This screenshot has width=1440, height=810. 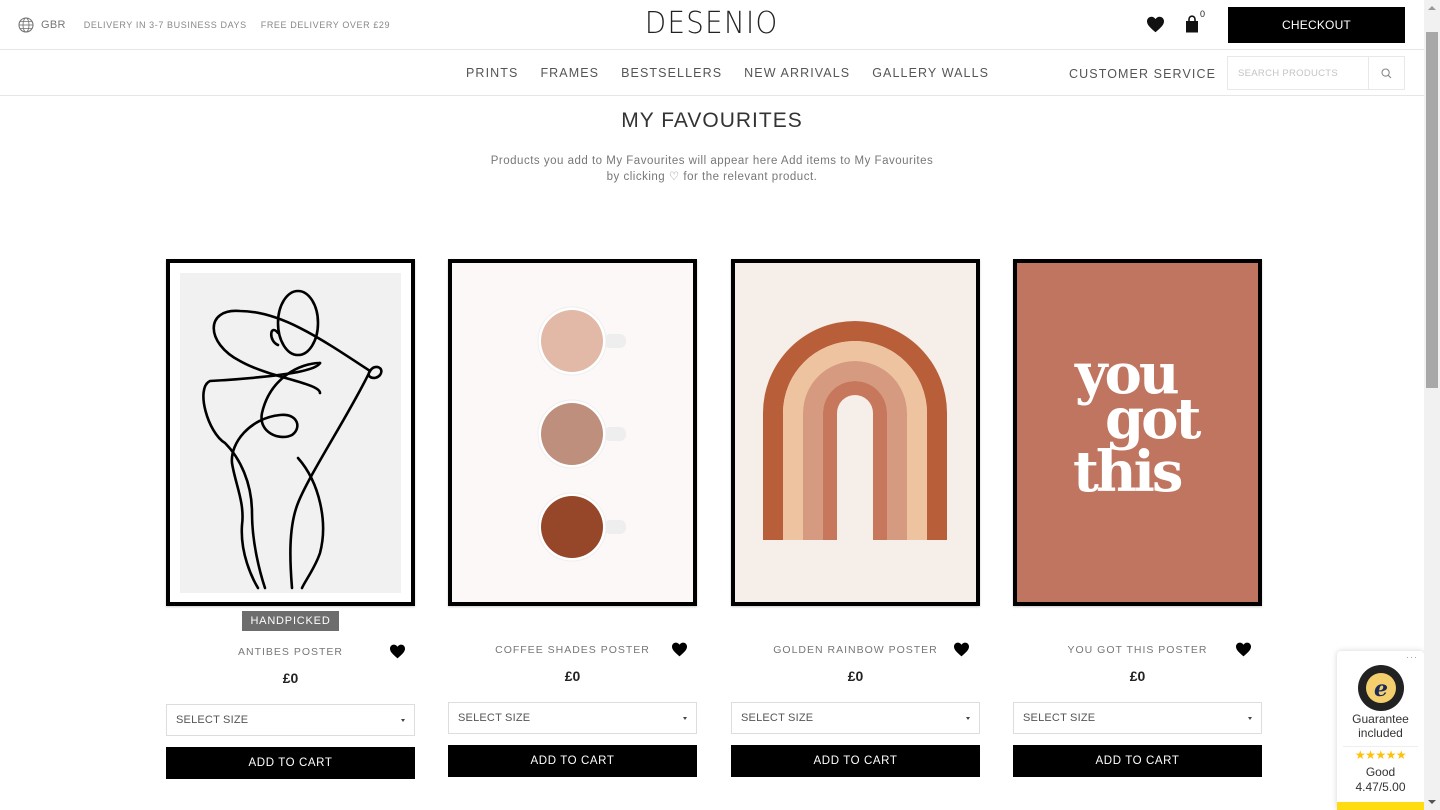 What do you see at coordinates (572, 650) in the screenshot?
I see `product-name: COFFEE SHADES POSTER` at bounding box center [572, 650].